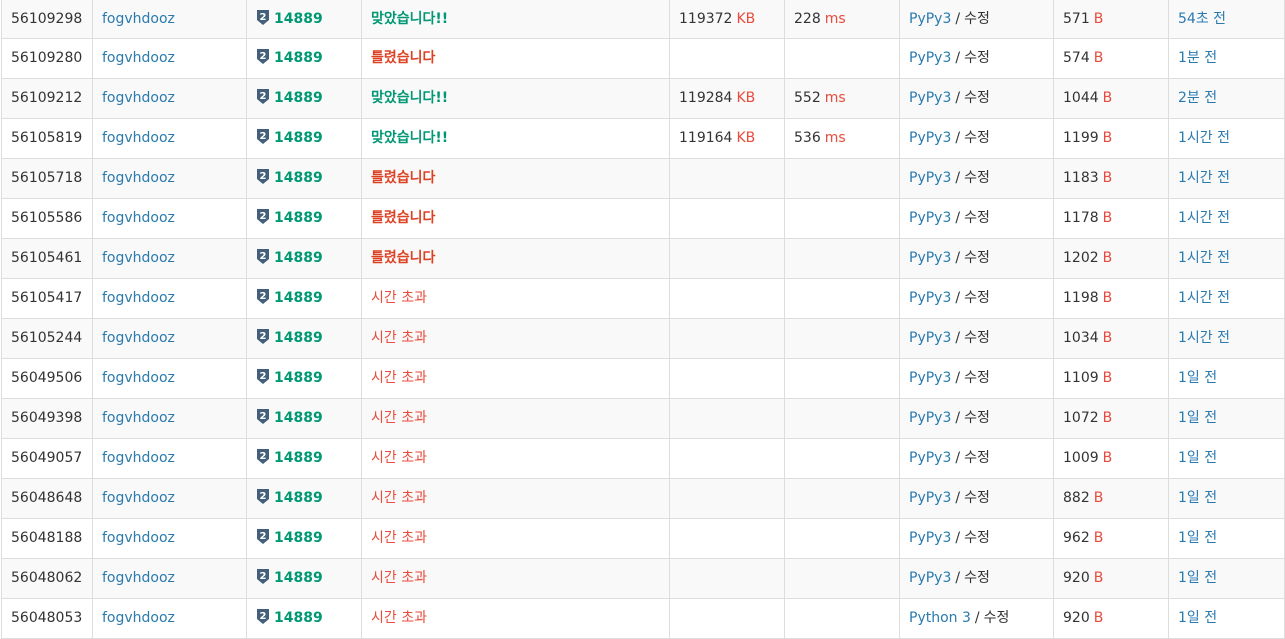  What do you see at coordinates (727, 58) in the screenshot?
I see `memory-cell` at bounding box center [727, 58].